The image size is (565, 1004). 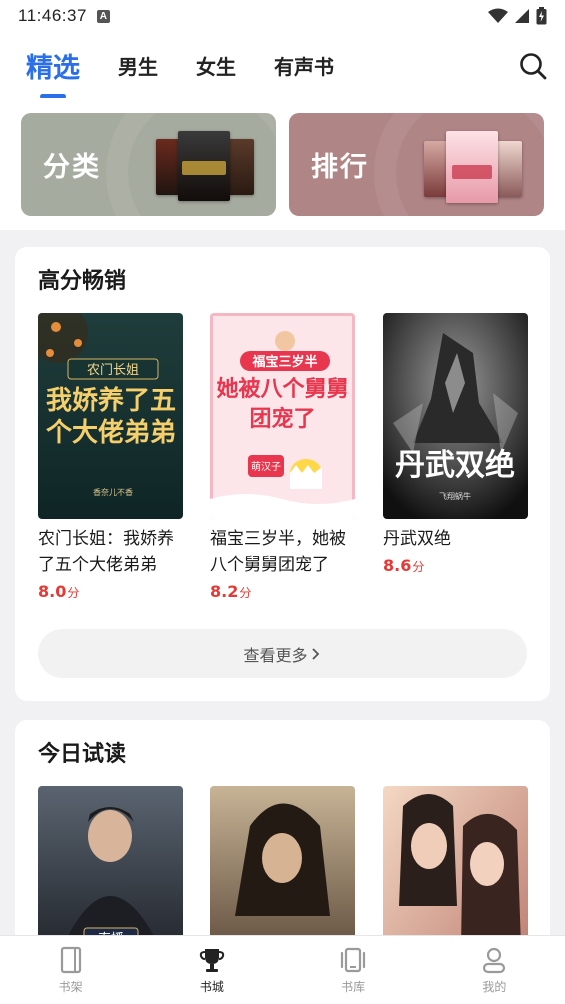 I want to click on nav-label: 我的, so click(x=494, y=987).